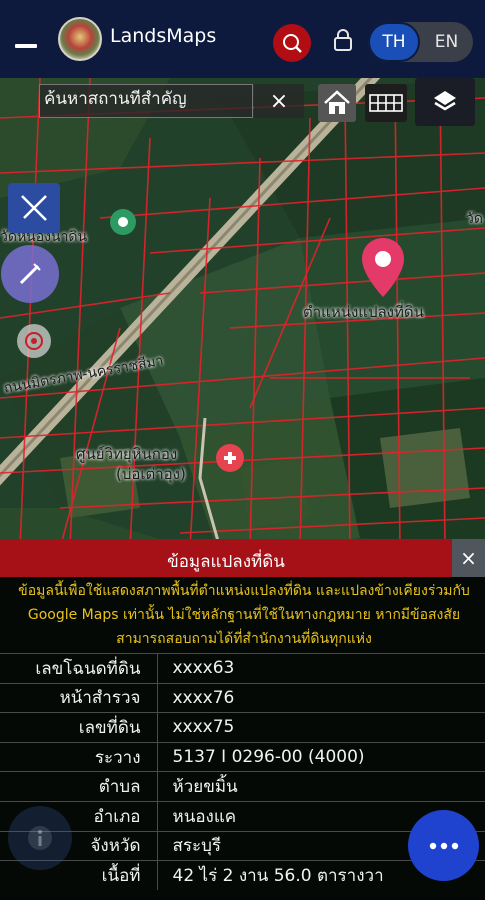 The image size is (485, 900). What do you see at coordinates (321, 697) in the screenshot?
I see `info-row-value: xxxx76` at bounding box center [321, 697].